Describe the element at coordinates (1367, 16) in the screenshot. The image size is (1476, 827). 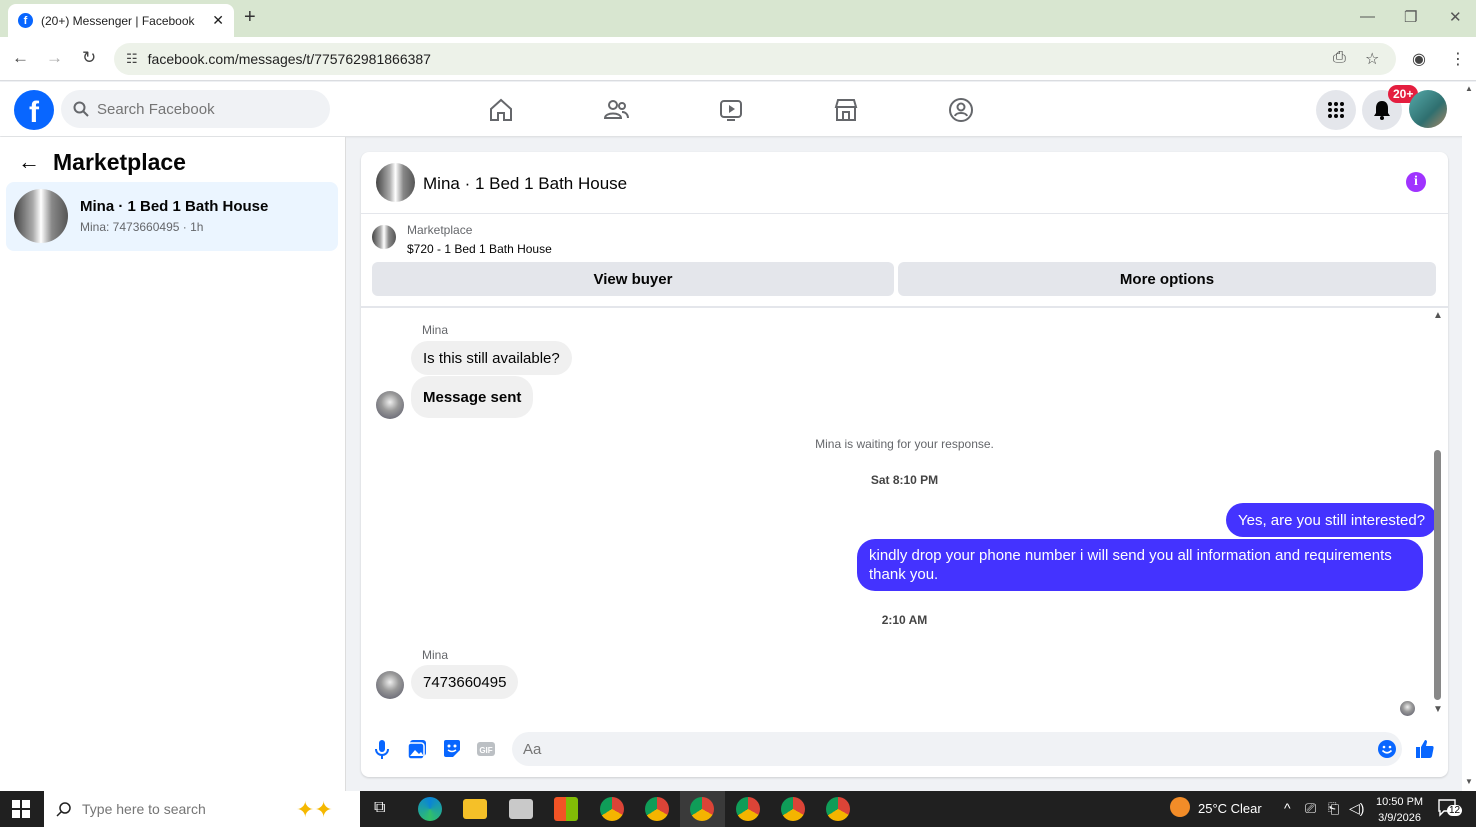
I see `minimize-button: —` at that location.